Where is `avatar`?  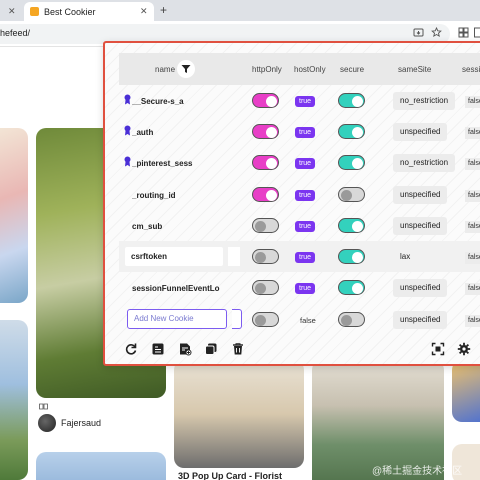 avatar is located at coordinates (47, 423).